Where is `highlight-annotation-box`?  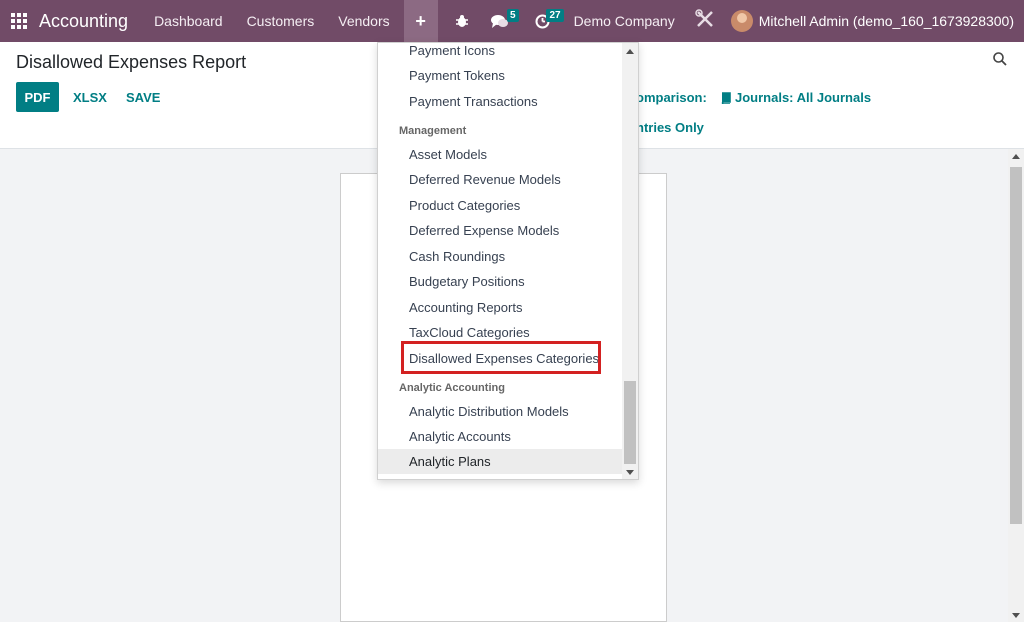
highlight-annotation-box is located at coordinates (501, 357).